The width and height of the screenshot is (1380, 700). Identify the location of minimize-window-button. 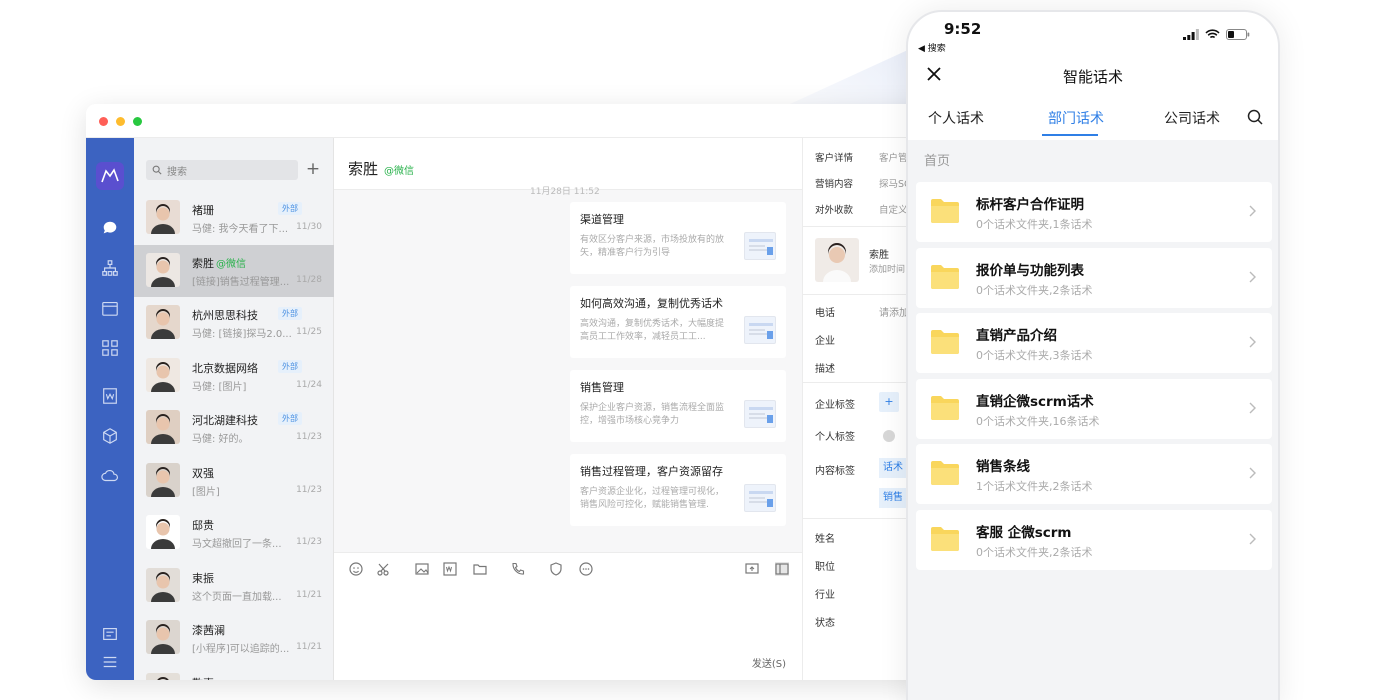
(120, 121).